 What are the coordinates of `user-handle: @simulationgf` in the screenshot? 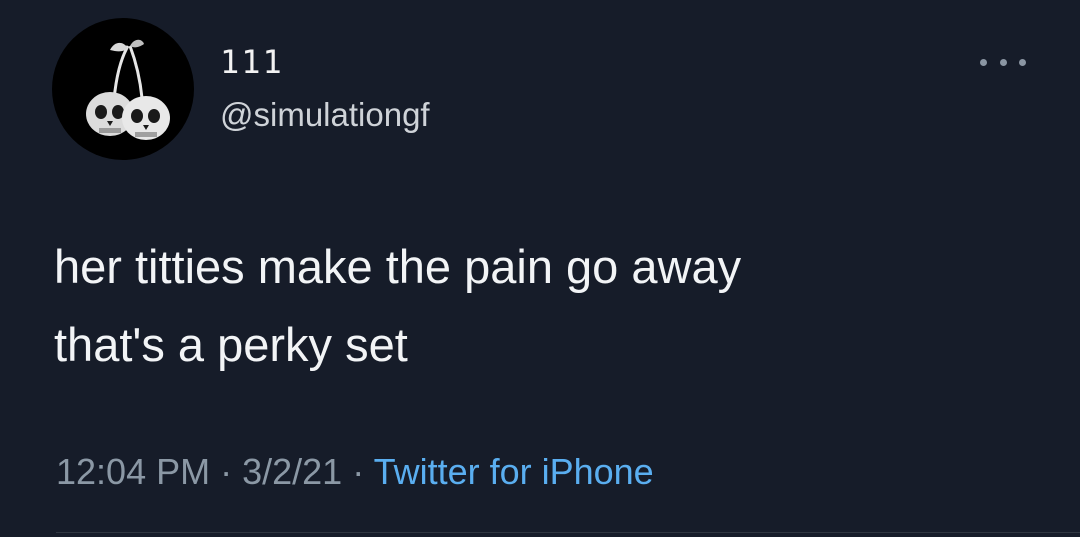 It's located at (325, 115).